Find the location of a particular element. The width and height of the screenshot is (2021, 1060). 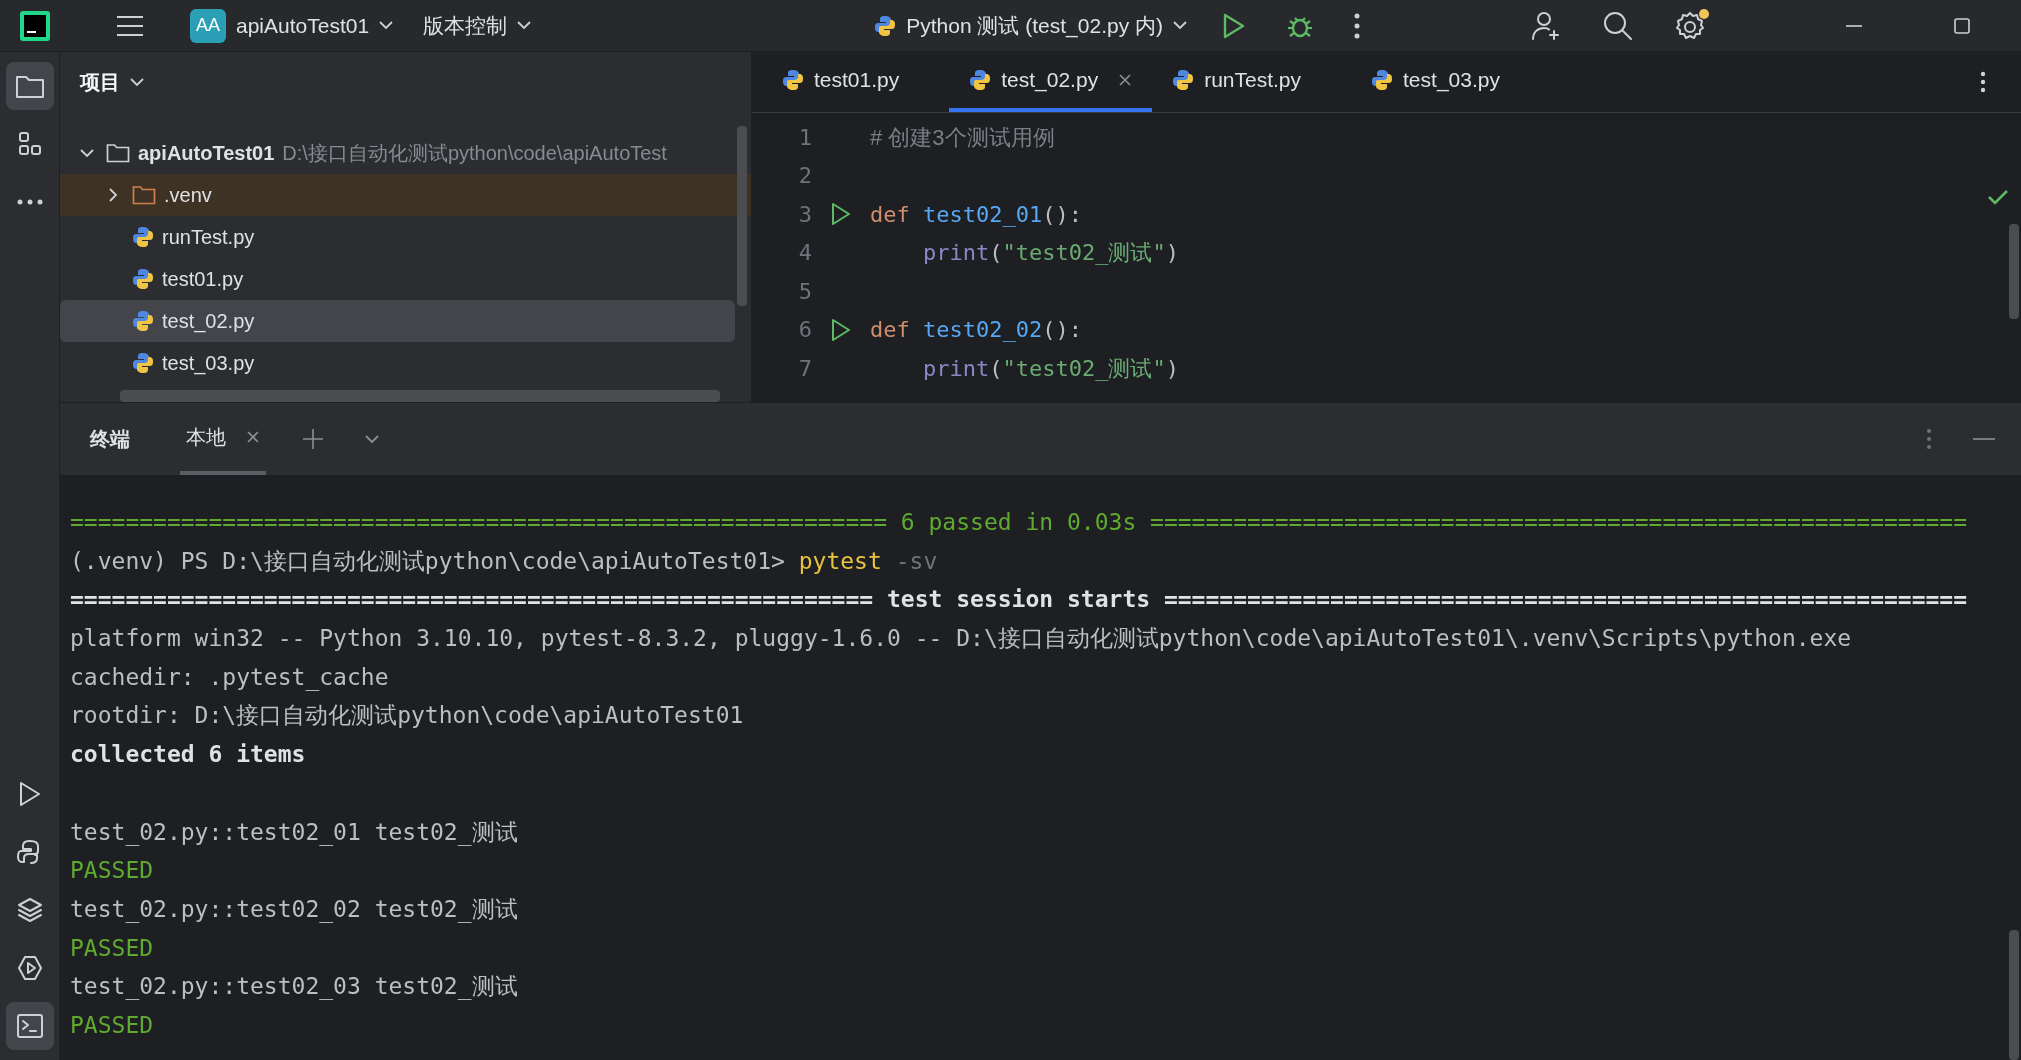

terminal-line: test_02.py::test02_02 test02_测试 is located at coordinates (294, 909).